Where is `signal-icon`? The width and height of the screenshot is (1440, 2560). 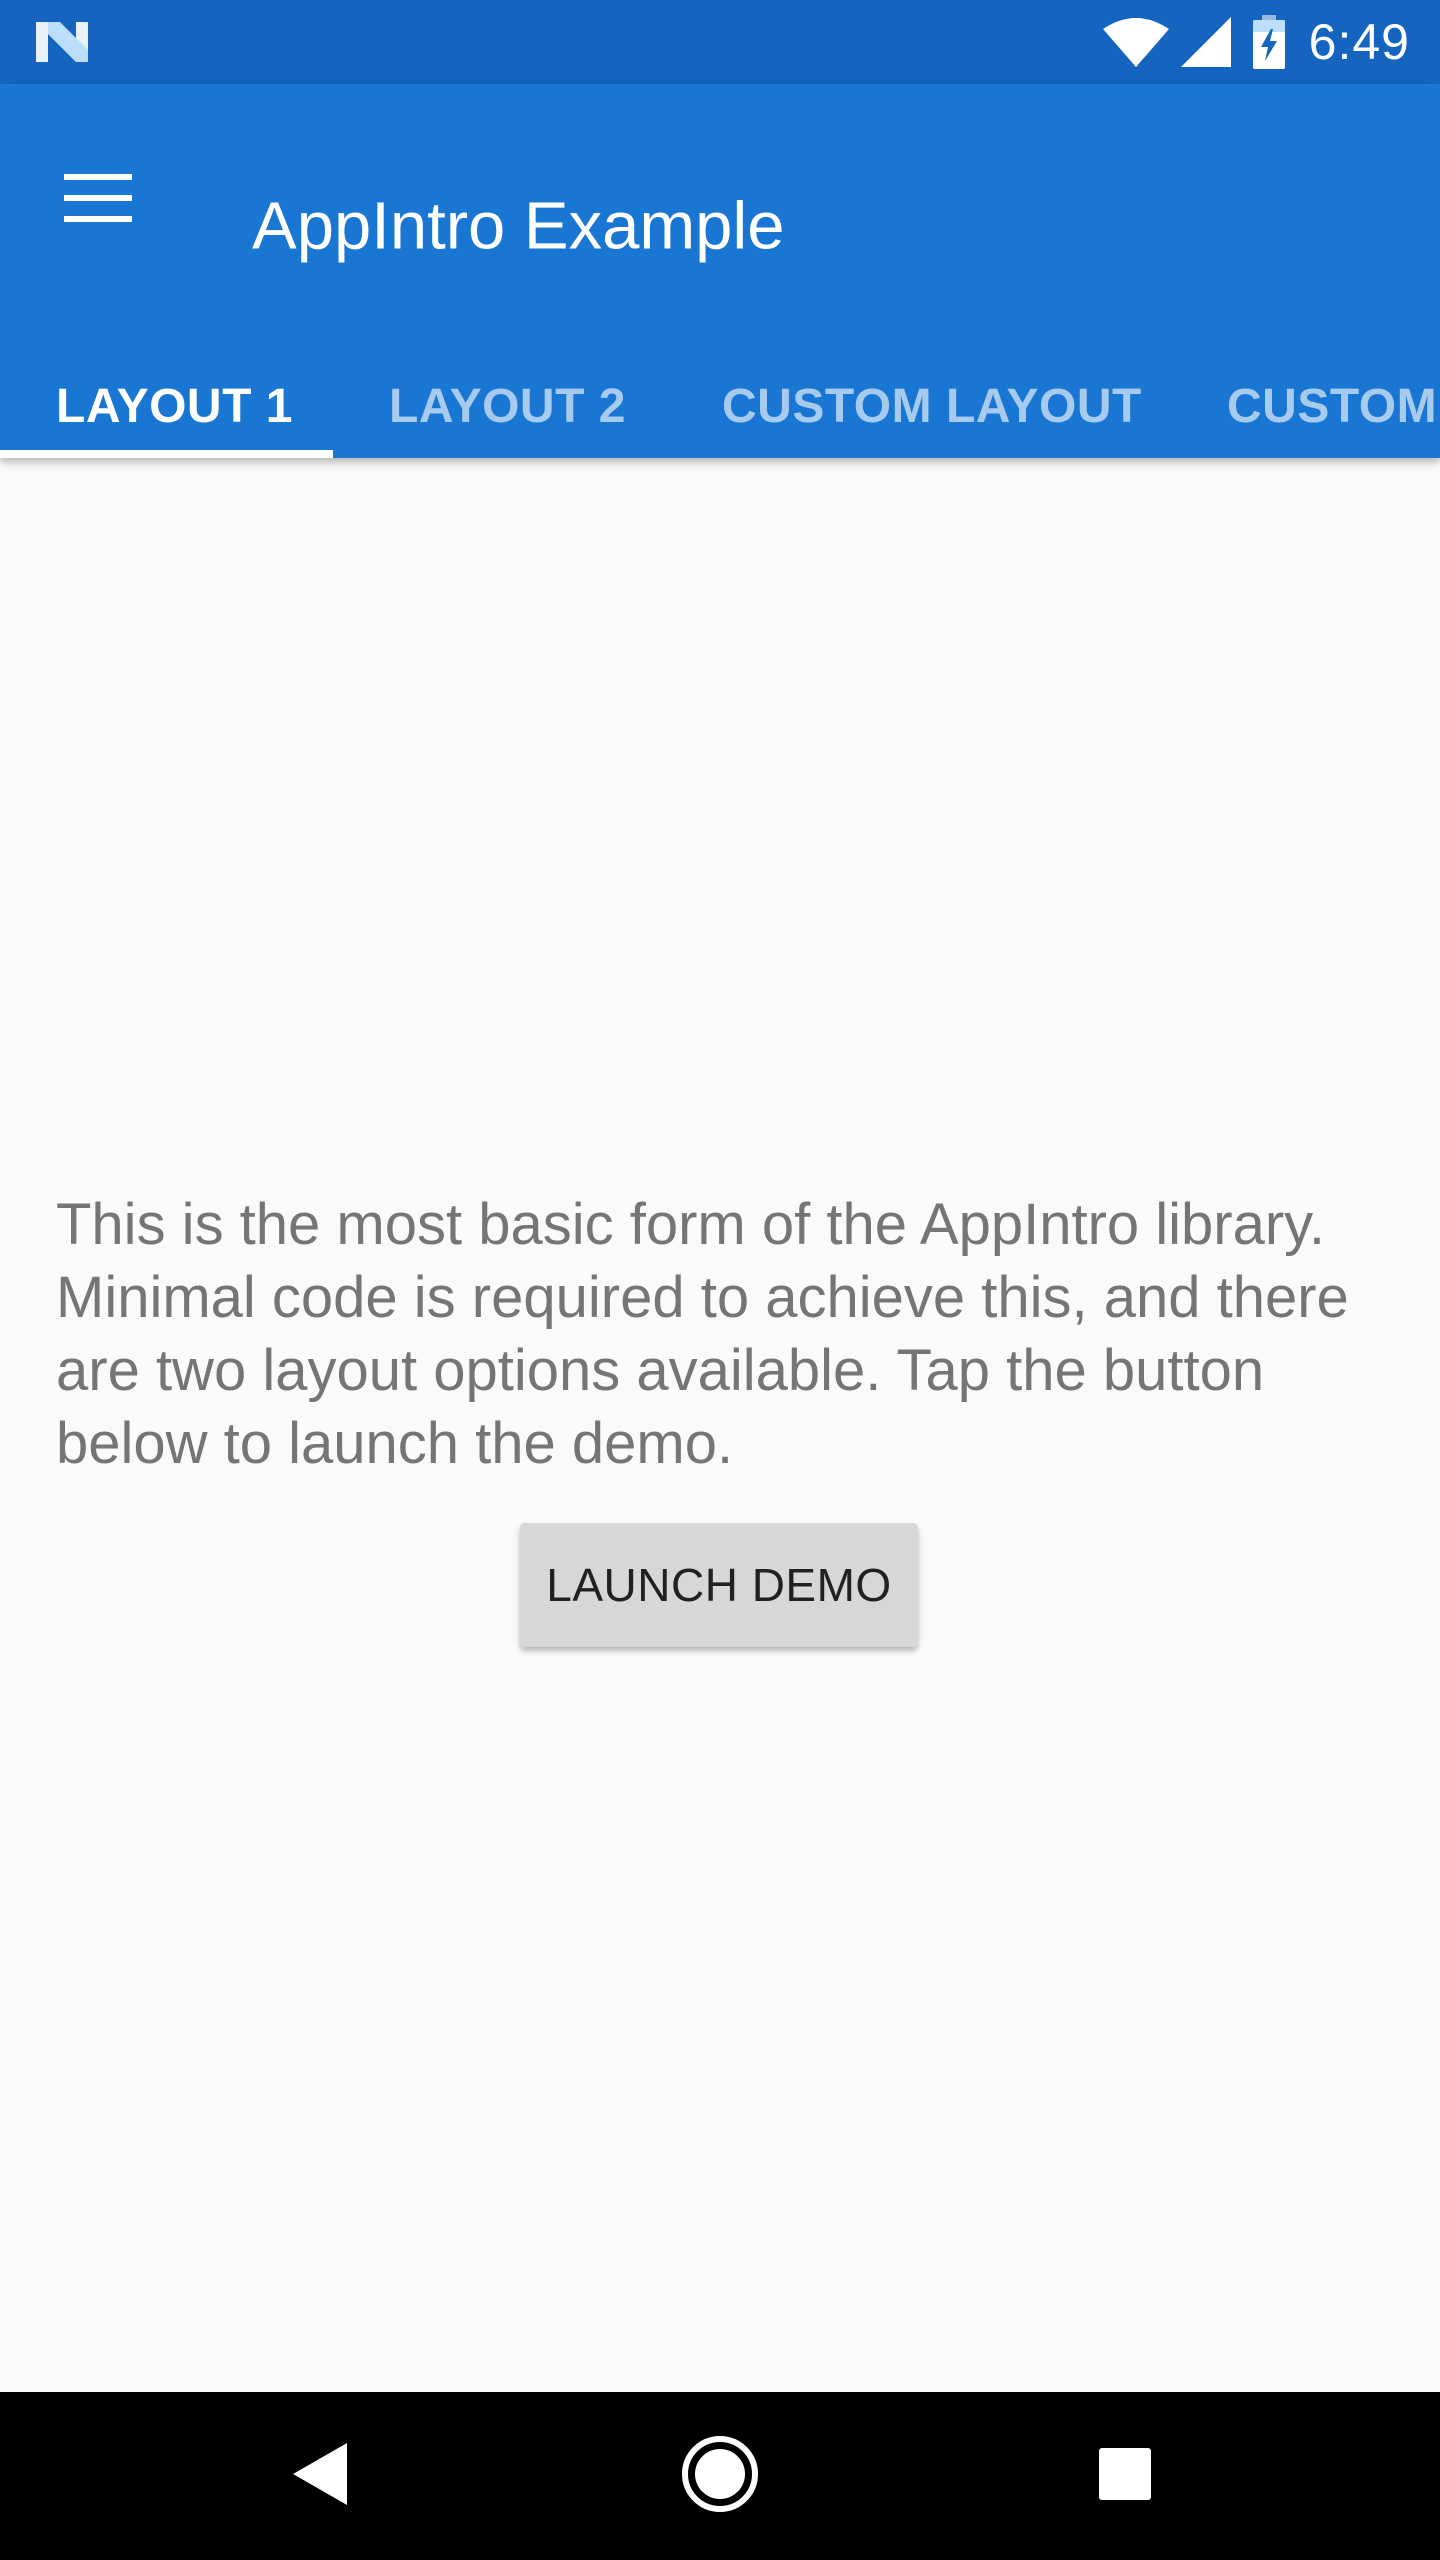
signal-icon is located at coordinates (1205, 42).